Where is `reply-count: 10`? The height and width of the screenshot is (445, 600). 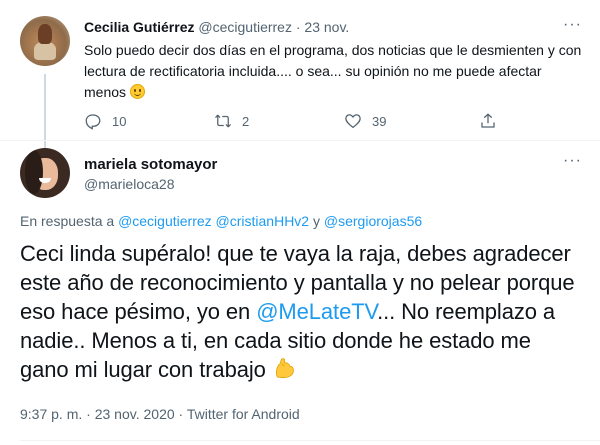
reply-count: 10 is located at coordinates (119, 121).